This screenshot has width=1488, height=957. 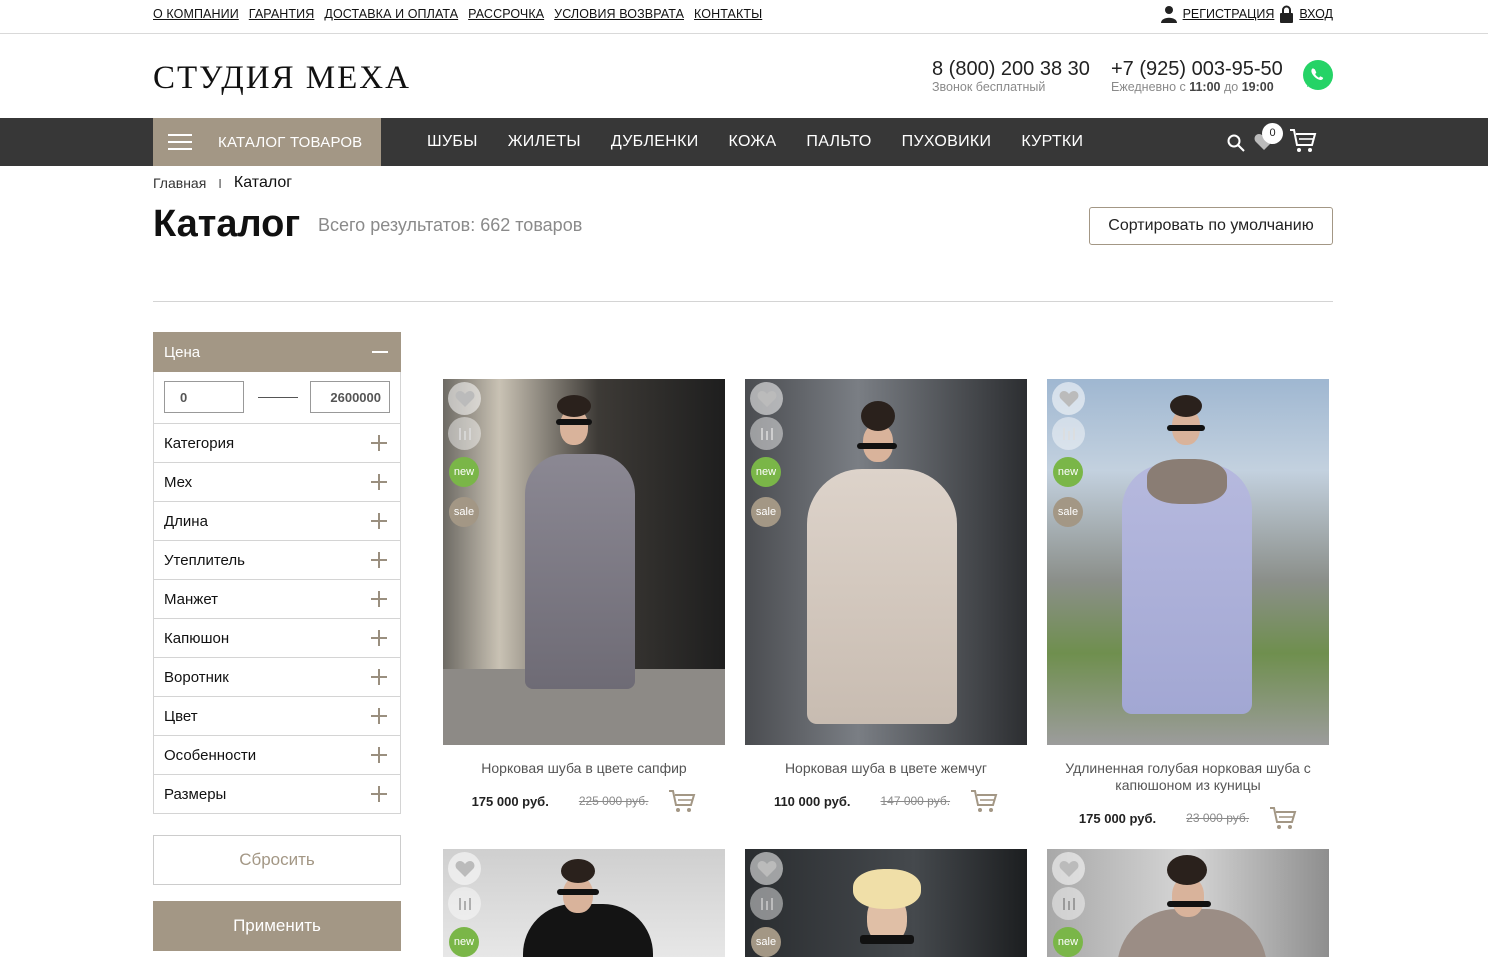 What do you see at coordinates (391, 14) in the screenshot?
I see `top-link-delivery: ДОСТАВКА И ОПЛАТА` at bounding box center [391, 14].